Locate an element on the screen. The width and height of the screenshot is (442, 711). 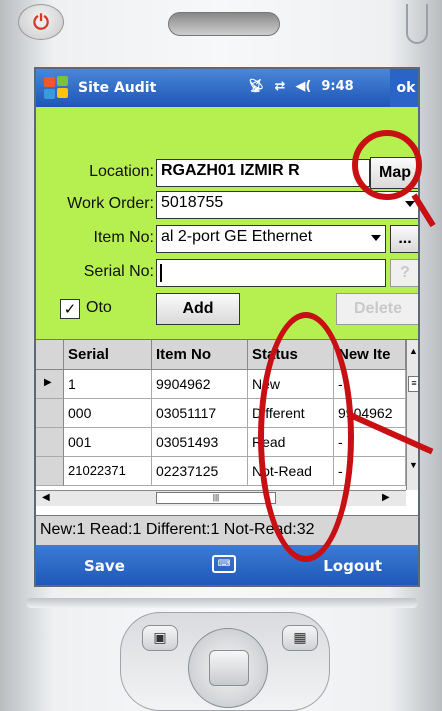
vertical-scrollbar: ▲ ≡ ▼ is located at coordinates (412, 415).